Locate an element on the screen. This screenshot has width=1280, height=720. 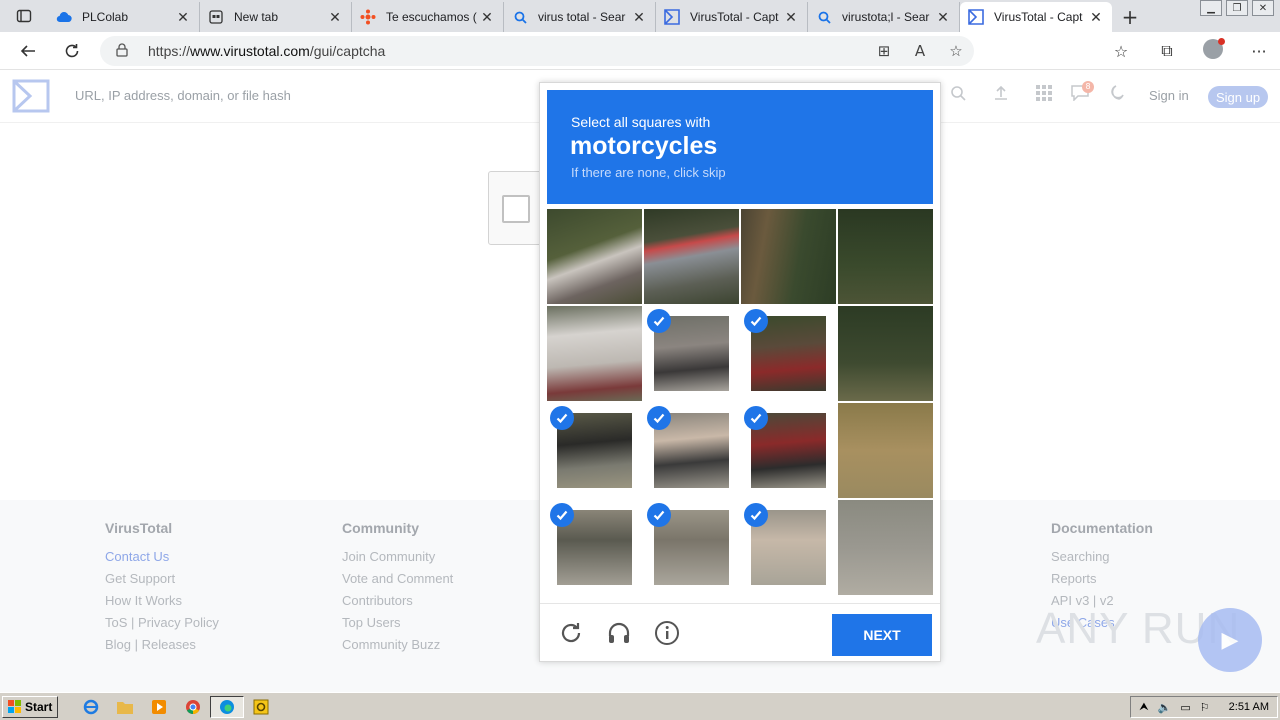
back-button is located at coordinates (28, 51).